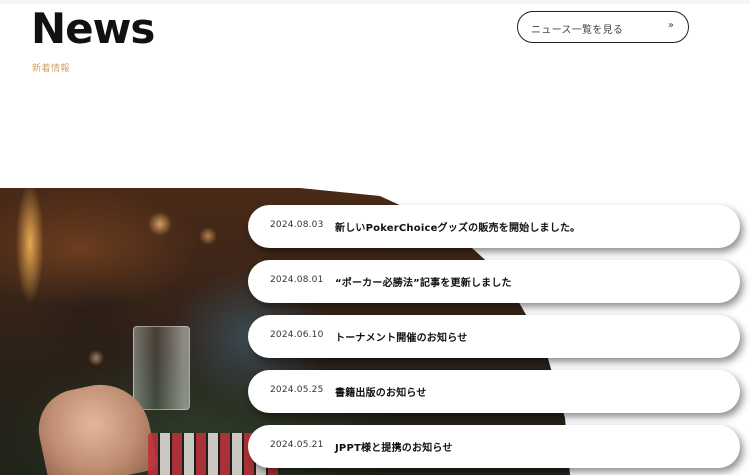 The width and height of the screenshot is (750, 475). Describe the element at coordinates (494, 336) in the screenshot. I see `news-item: 2024.06.10 トーナメント開催のお知らせ` at that location.